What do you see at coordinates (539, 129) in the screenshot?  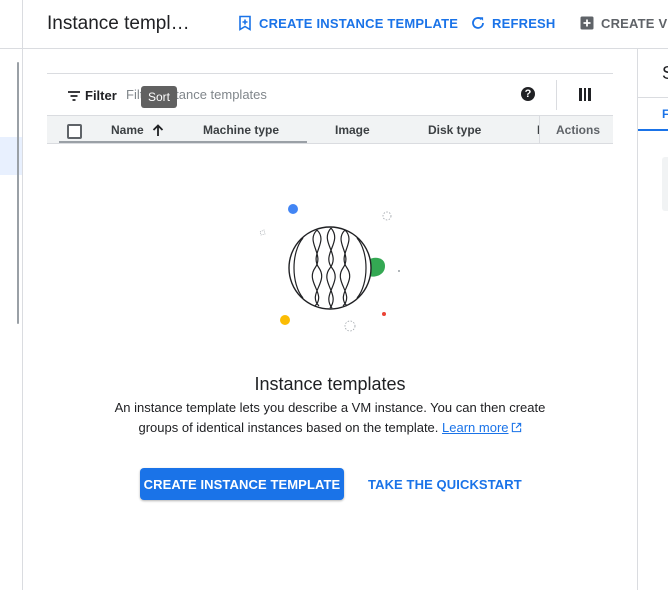 I see `actions-column-divider` at bounding box center [539, 129].